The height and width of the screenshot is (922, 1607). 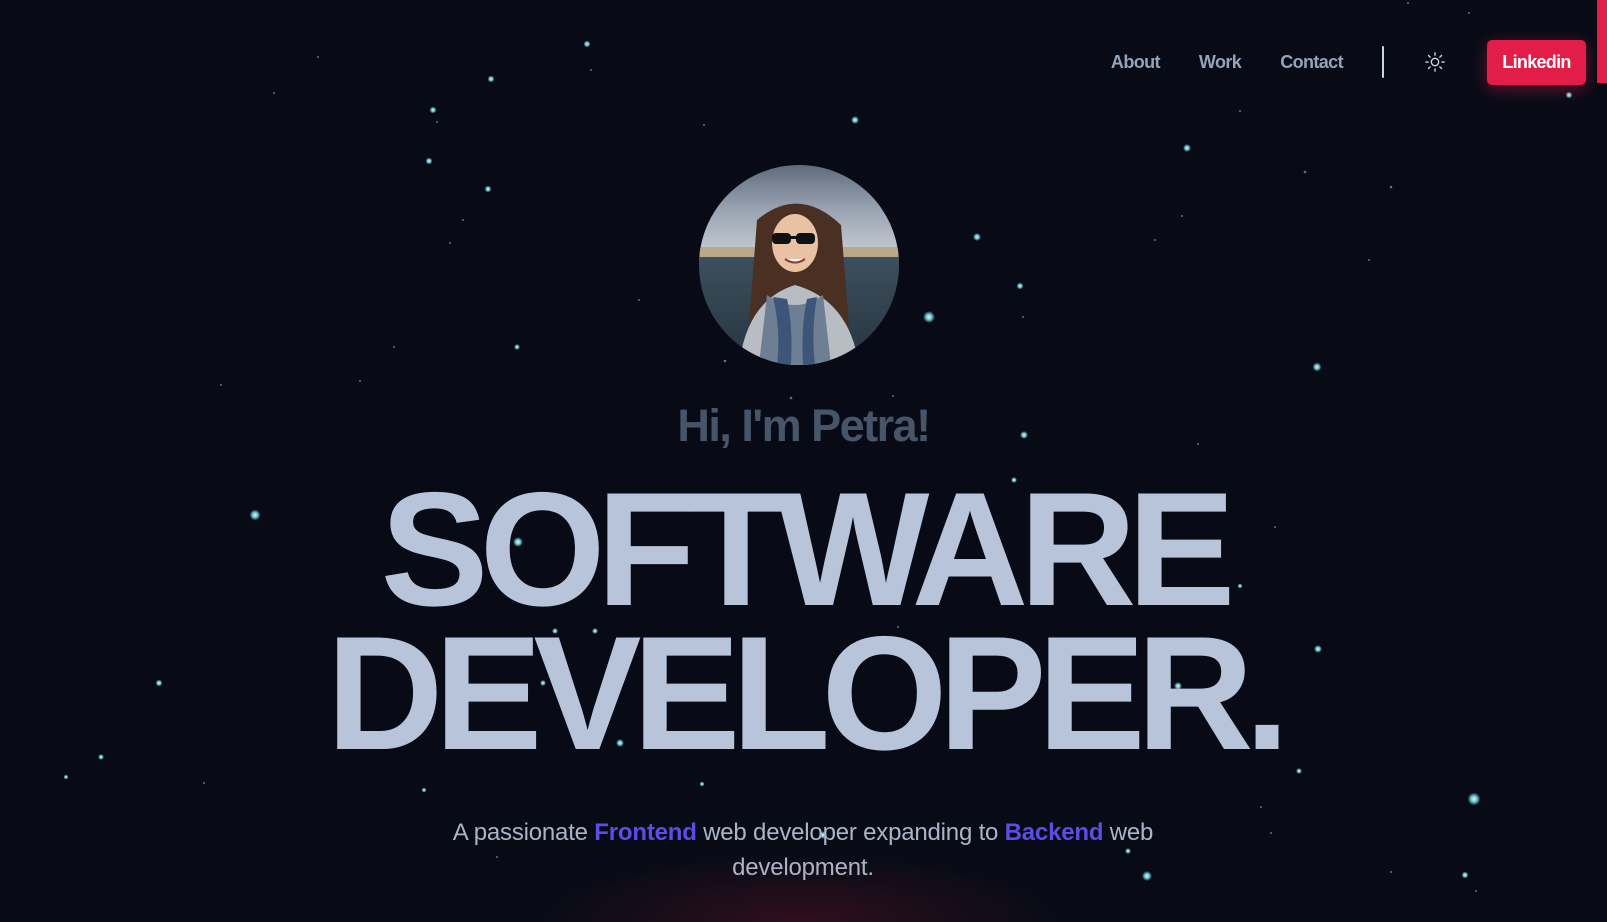 What do you see at coordinates (804, 425) in the screenshot?
I see `hero-greeting: Hi, I'm Petra!` at bounding box center [804, 425].